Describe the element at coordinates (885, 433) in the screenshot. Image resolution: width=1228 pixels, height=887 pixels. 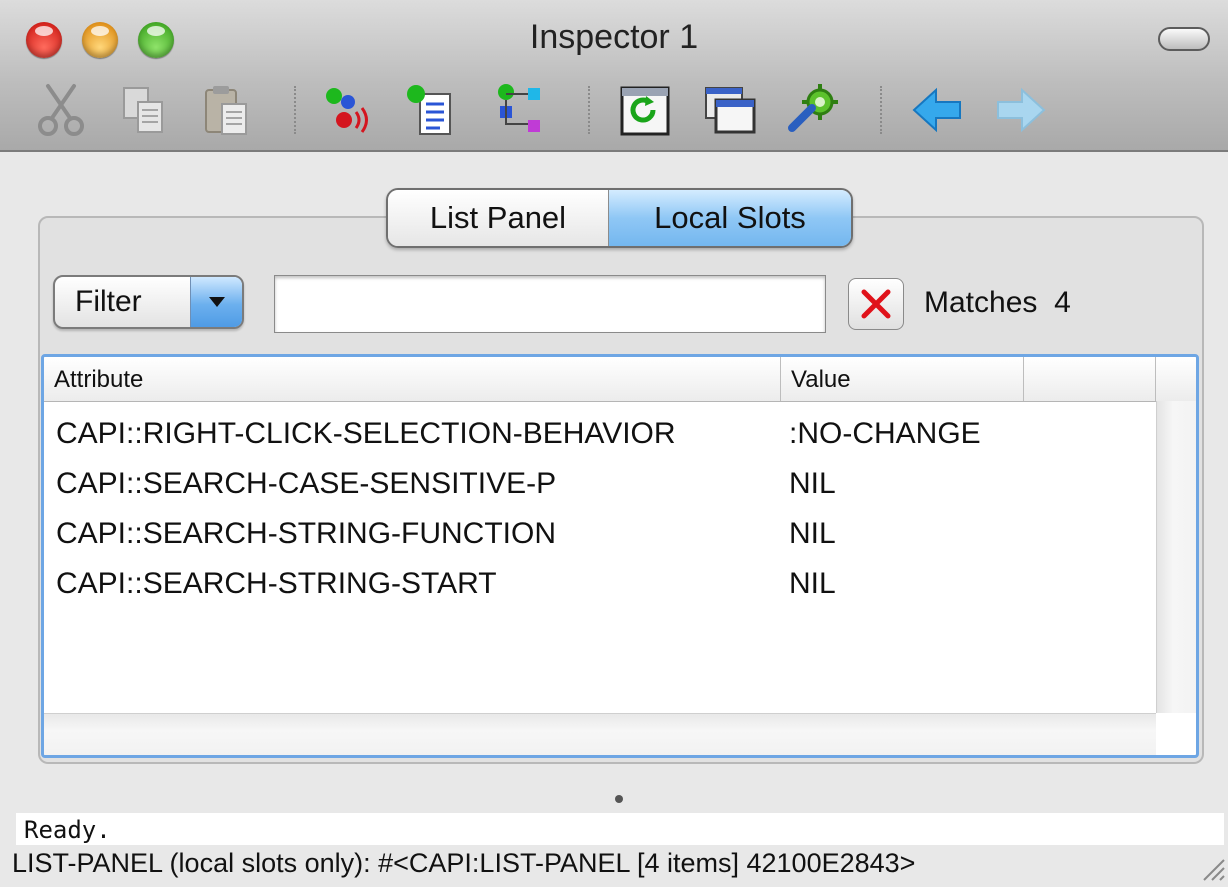
I see `value-cell: :NO-CHANGE` at that location.